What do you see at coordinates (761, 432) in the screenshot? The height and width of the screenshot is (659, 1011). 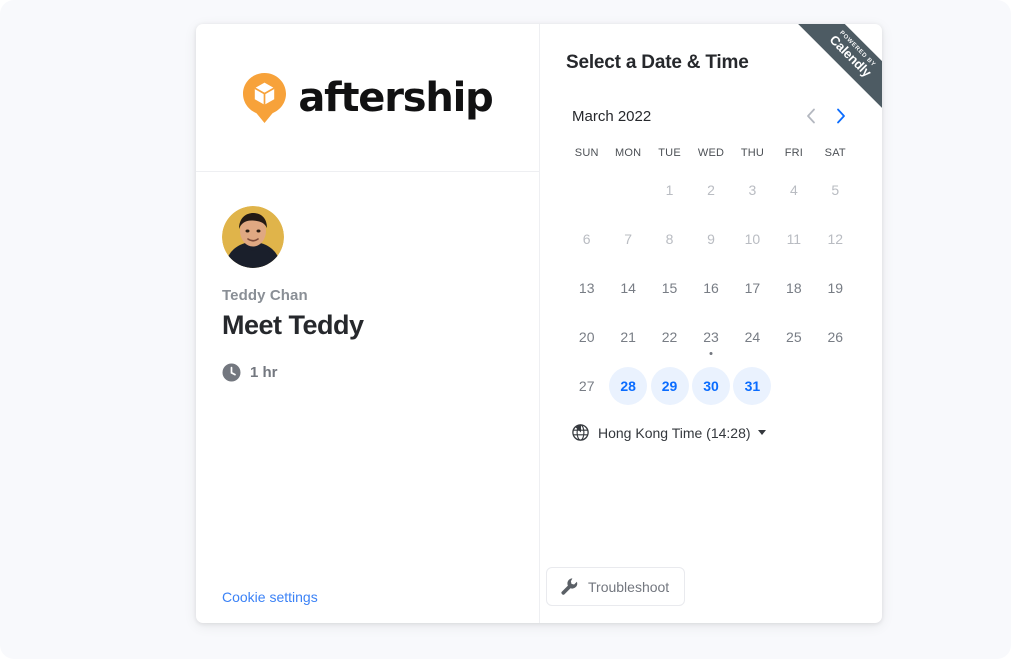 I see `chevron-down-icon` at bounding box center [761, 432].